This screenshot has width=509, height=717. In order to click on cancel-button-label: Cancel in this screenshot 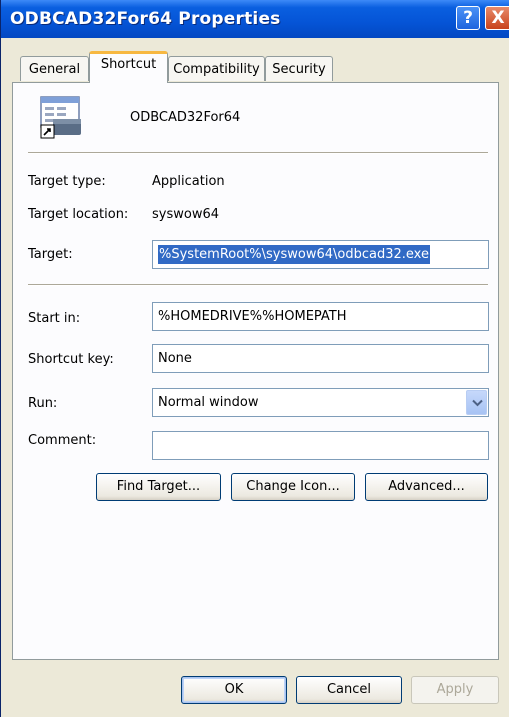, I will do `click(349, 689)`.